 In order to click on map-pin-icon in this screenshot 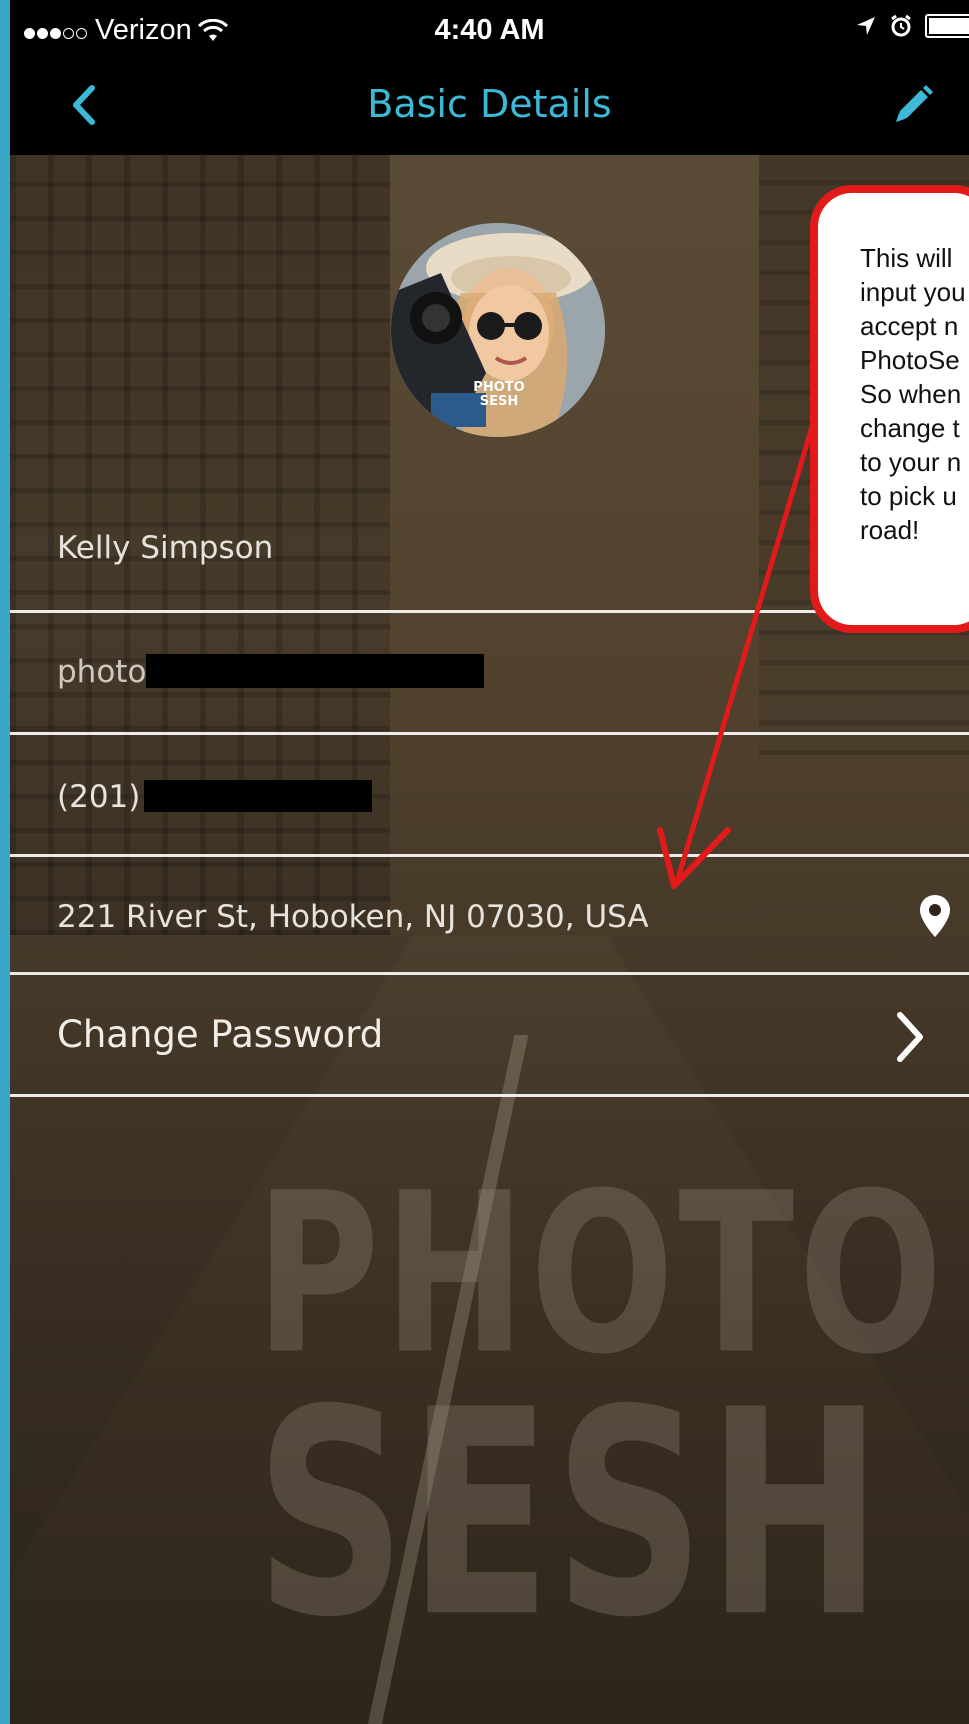, I will do `click(935, 916)`.